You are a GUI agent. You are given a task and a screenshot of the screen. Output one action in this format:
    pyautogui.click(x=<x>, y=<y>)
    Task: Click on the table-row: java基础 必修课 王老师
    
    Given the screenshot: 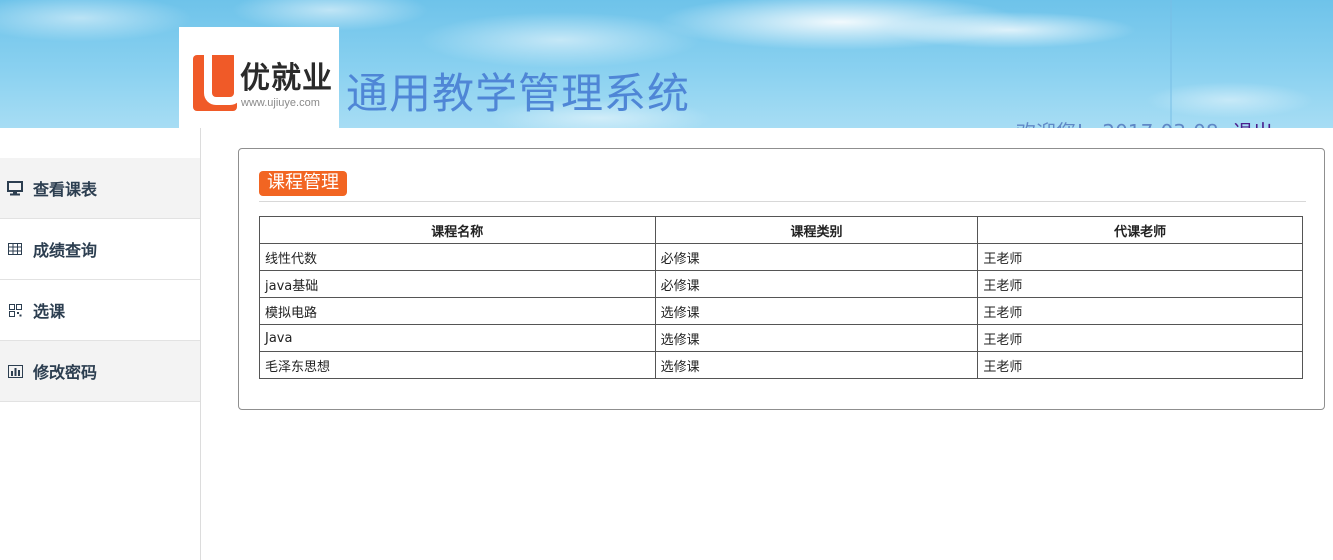 What is the action you would take?
    pyautogui.click(x=781, y=284)
    